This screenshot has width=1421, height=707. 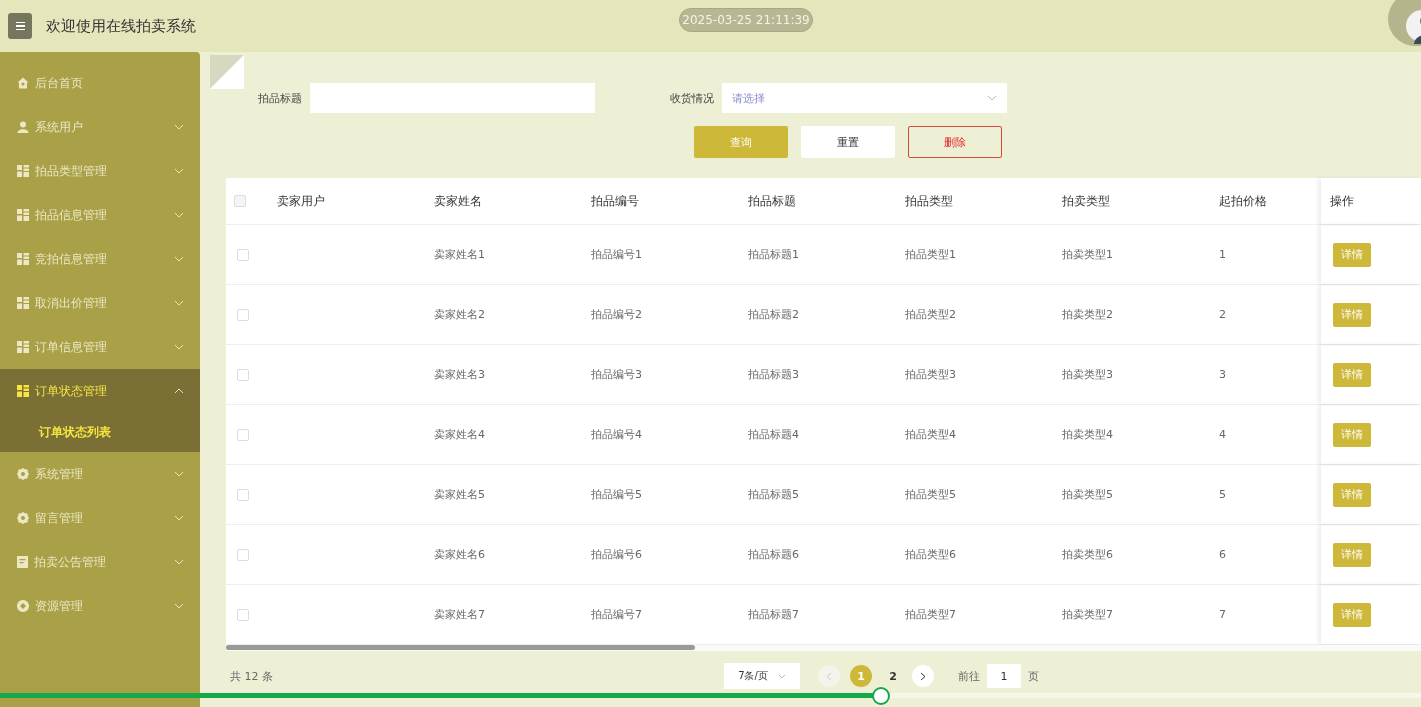 What do you see at coordinates (100, 303) in the screenshot?
I see `sidebar-item: 取消出价管理` at bounding box center [100, 303].